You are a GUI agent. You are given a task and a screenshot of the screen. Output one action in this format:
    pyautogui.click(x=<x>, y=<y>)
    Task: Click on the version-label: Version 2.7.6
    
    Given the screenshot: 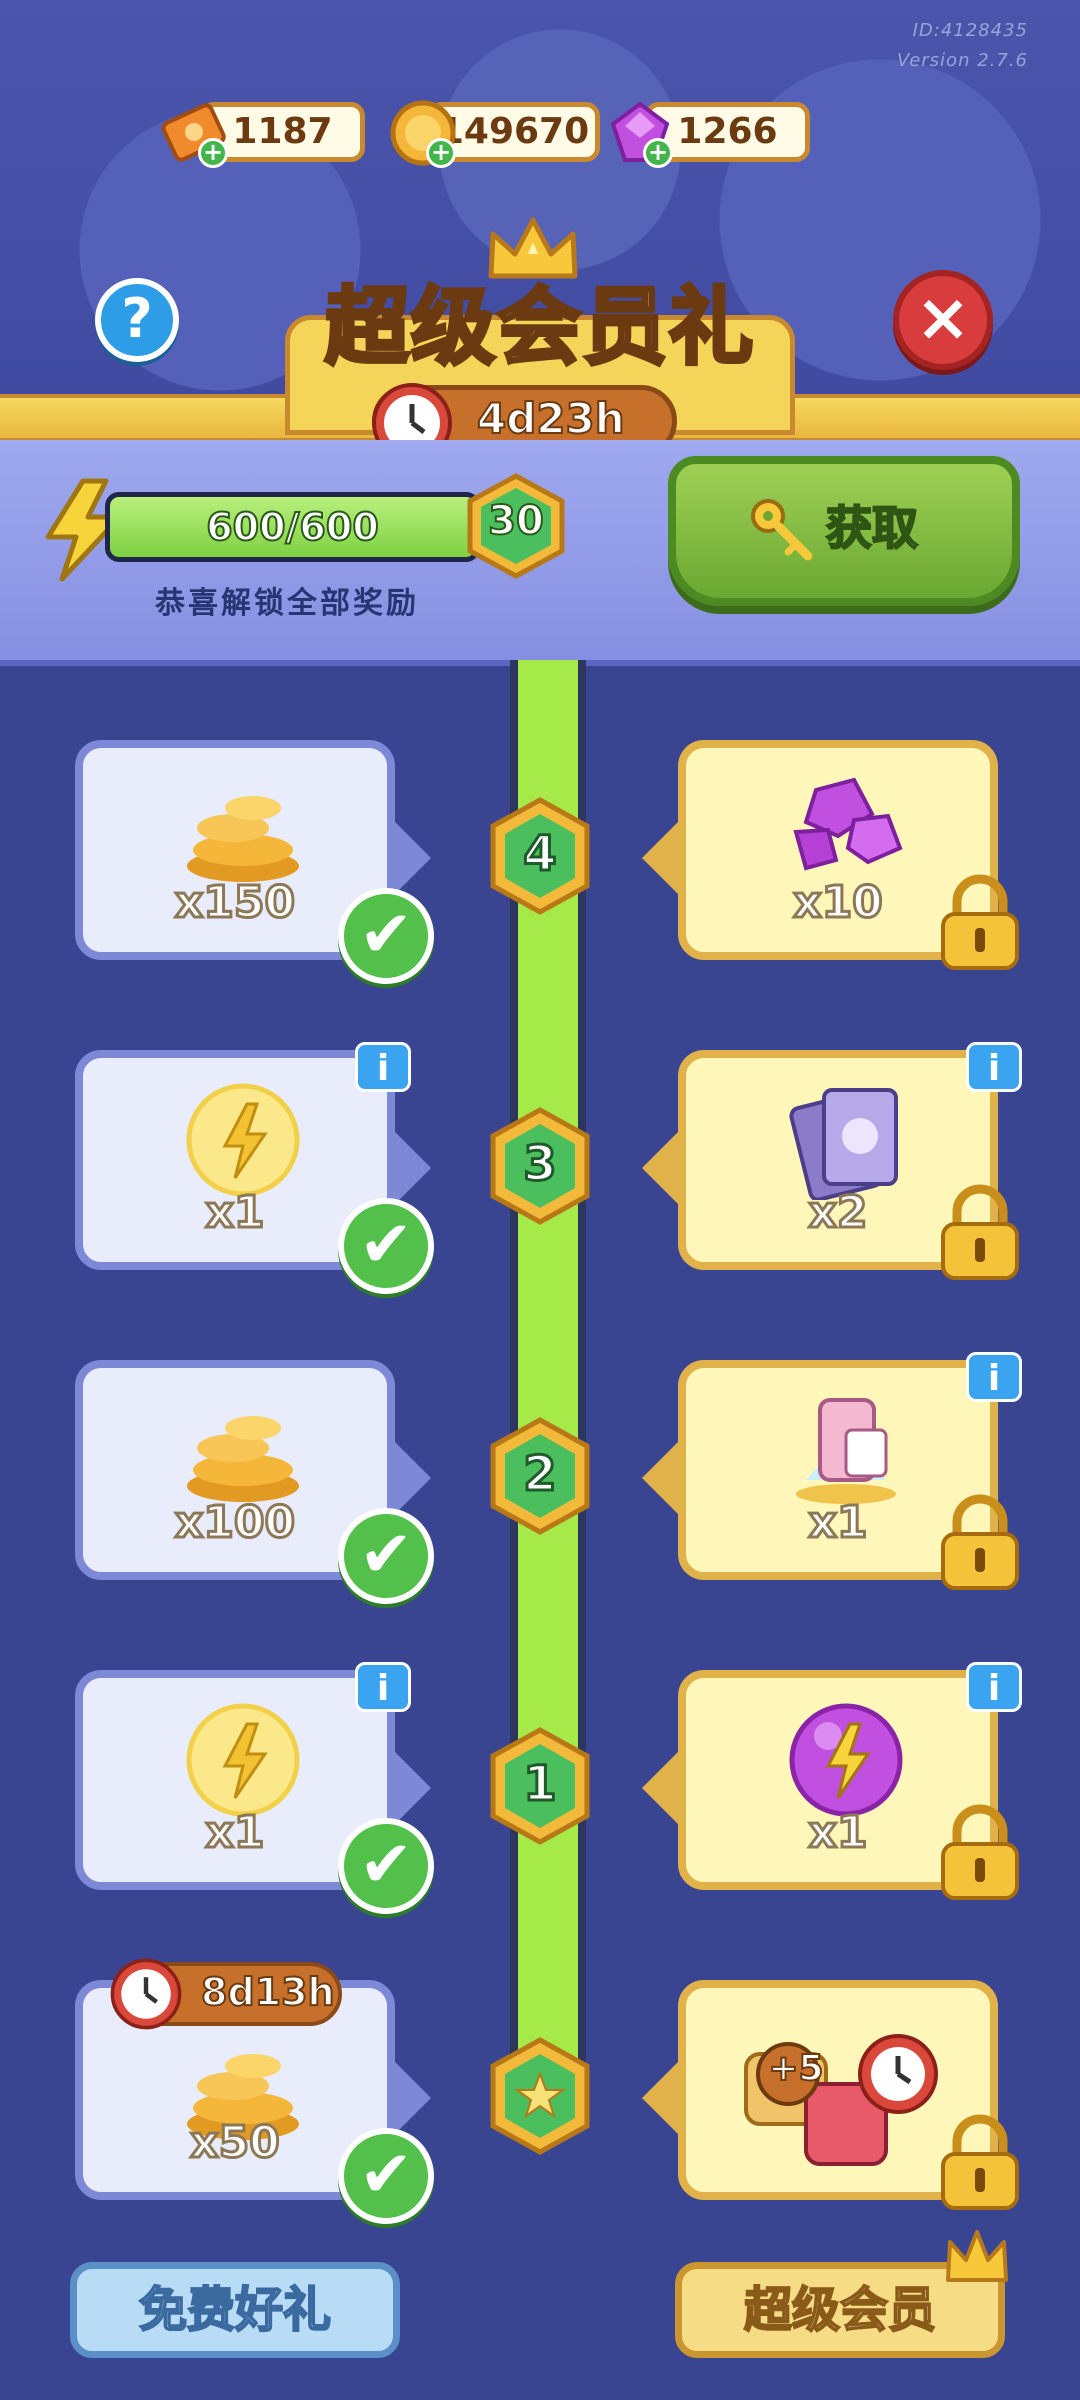 What is the action you would take?
    pyautogui.click(x=962, y=60)
    